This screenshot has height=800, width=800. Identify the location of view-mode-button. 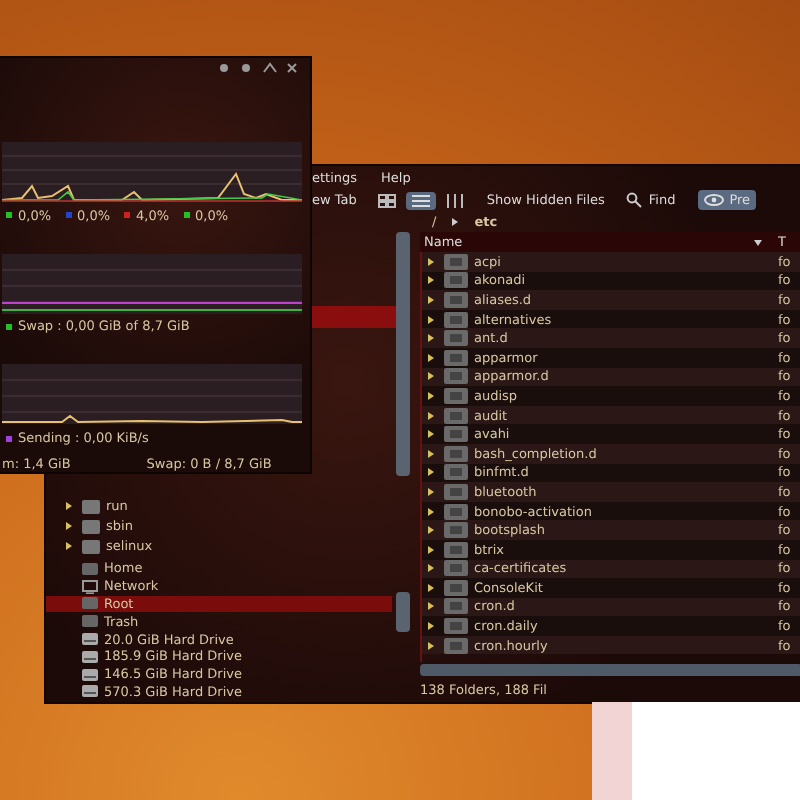
(421, 200).